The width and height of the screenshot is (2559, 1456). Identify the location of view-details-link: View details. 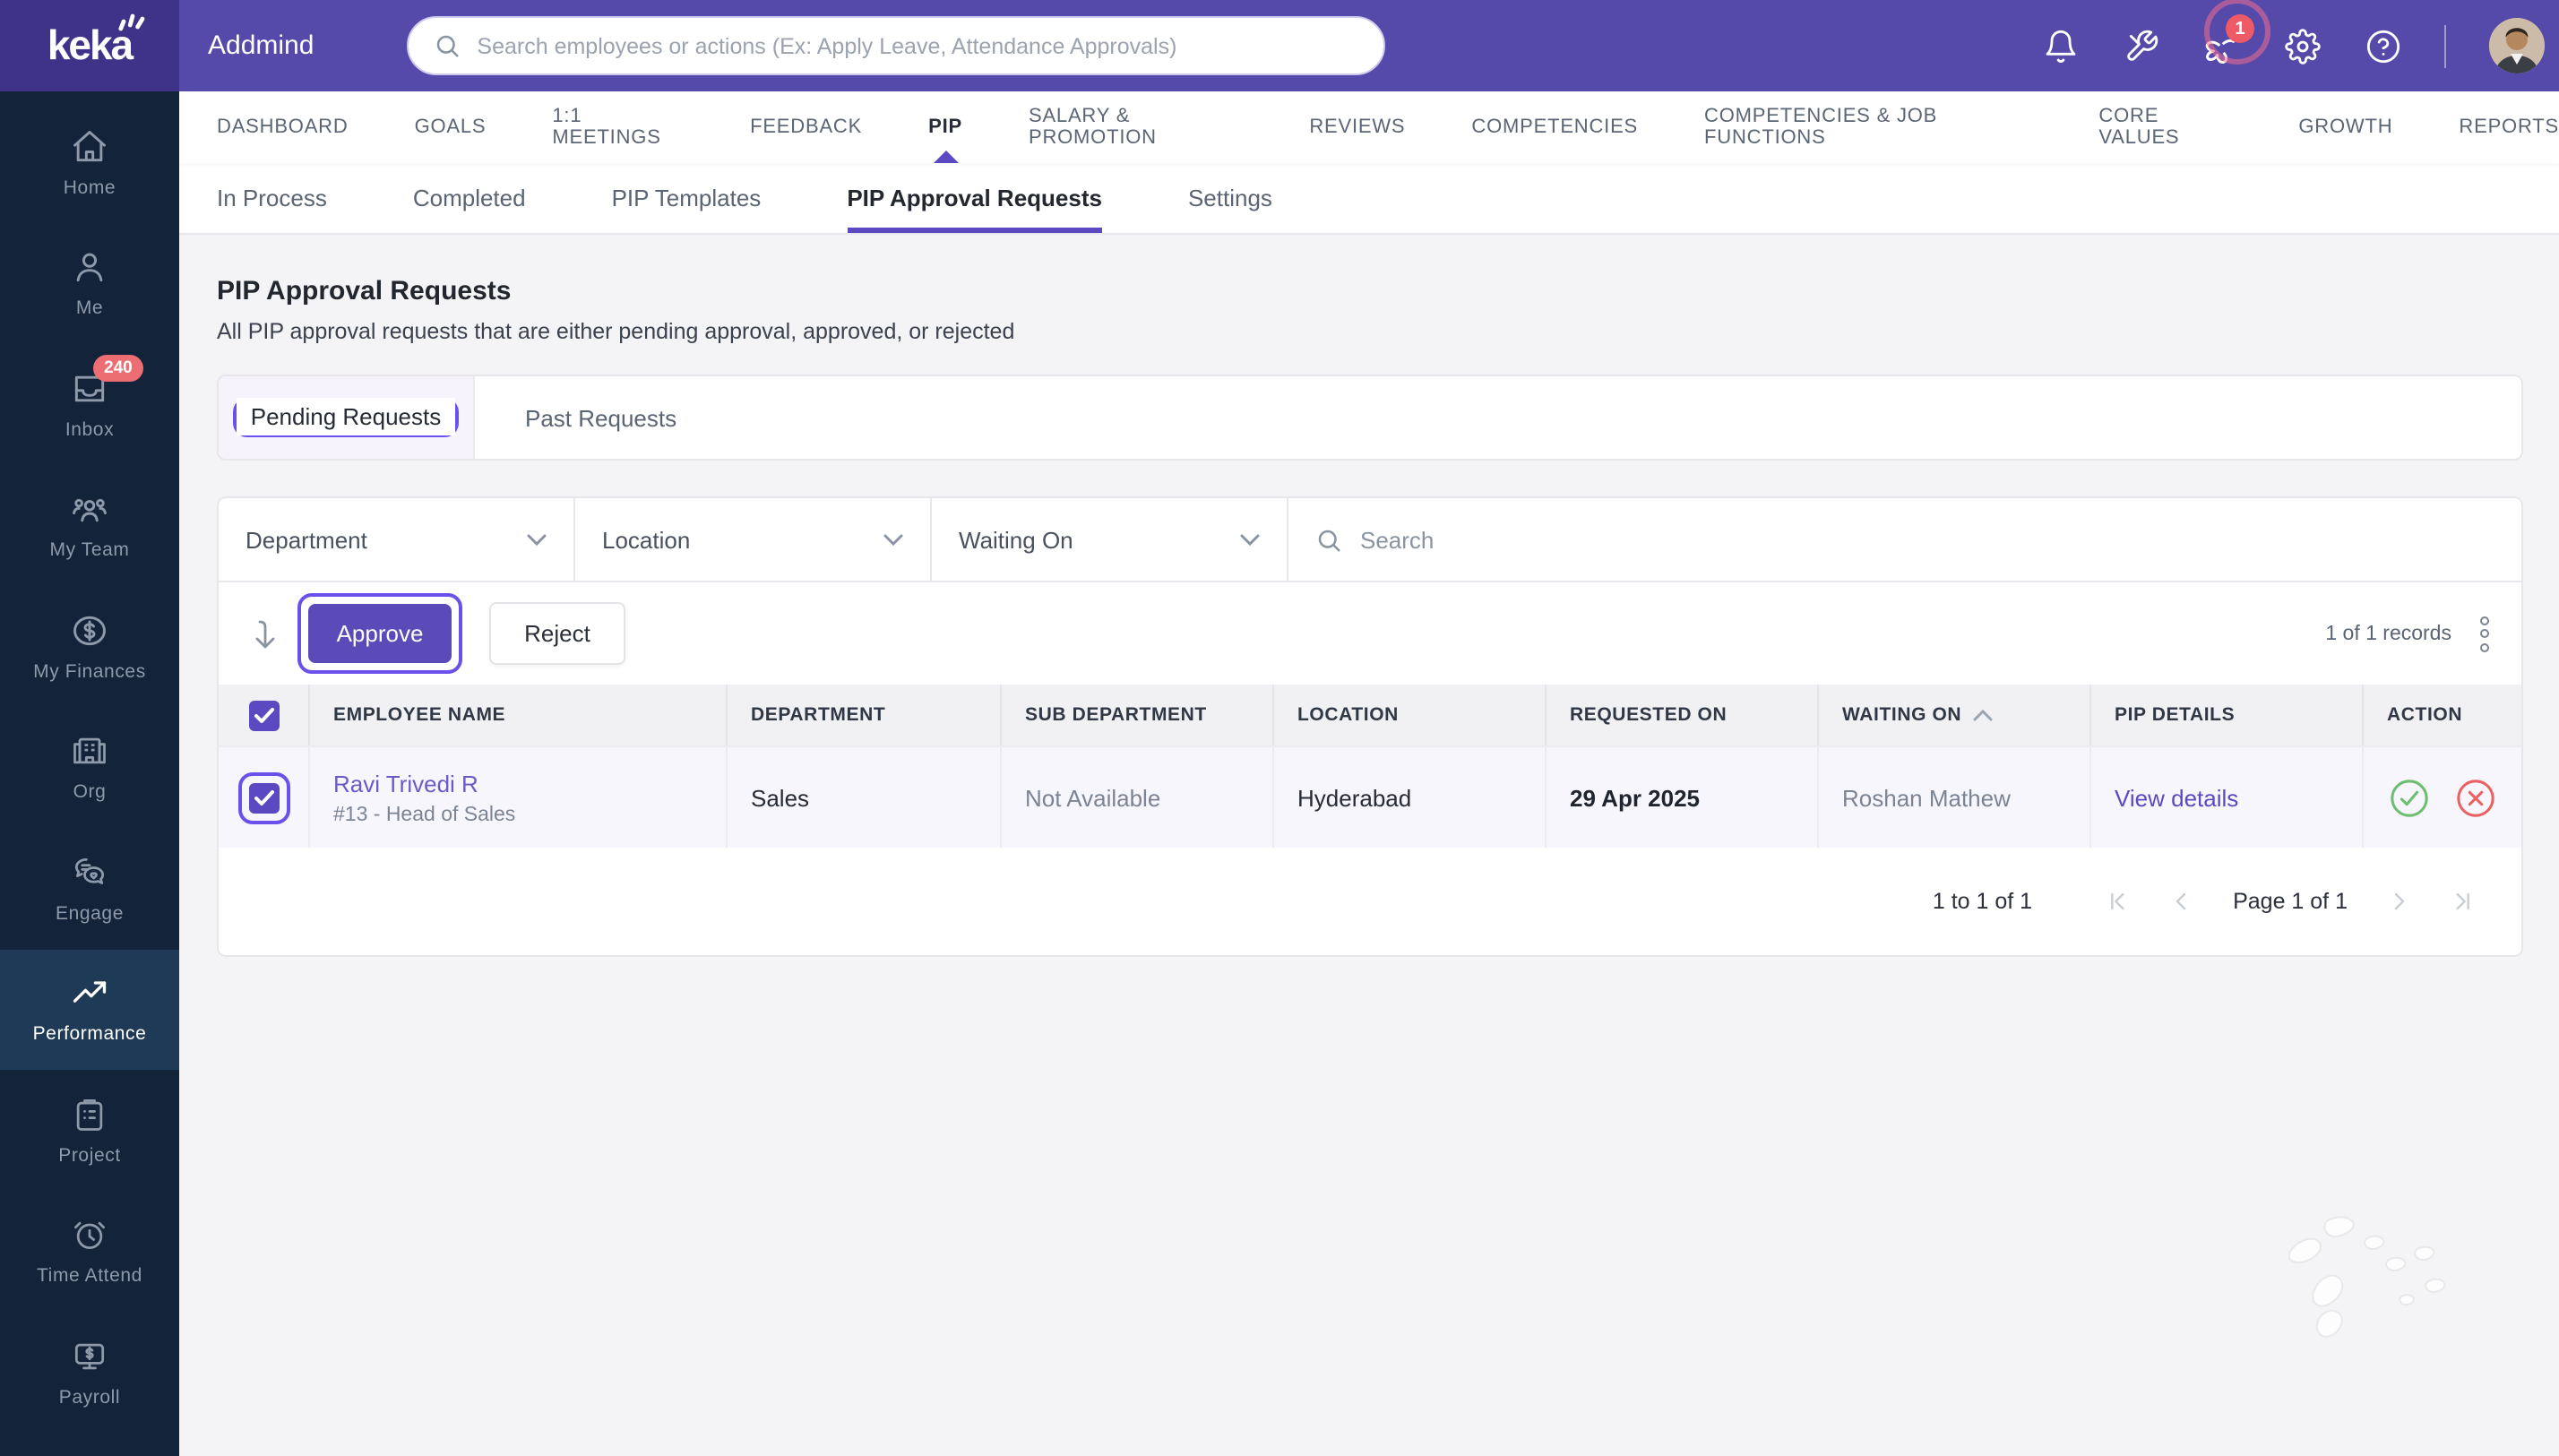
(2176, 798).